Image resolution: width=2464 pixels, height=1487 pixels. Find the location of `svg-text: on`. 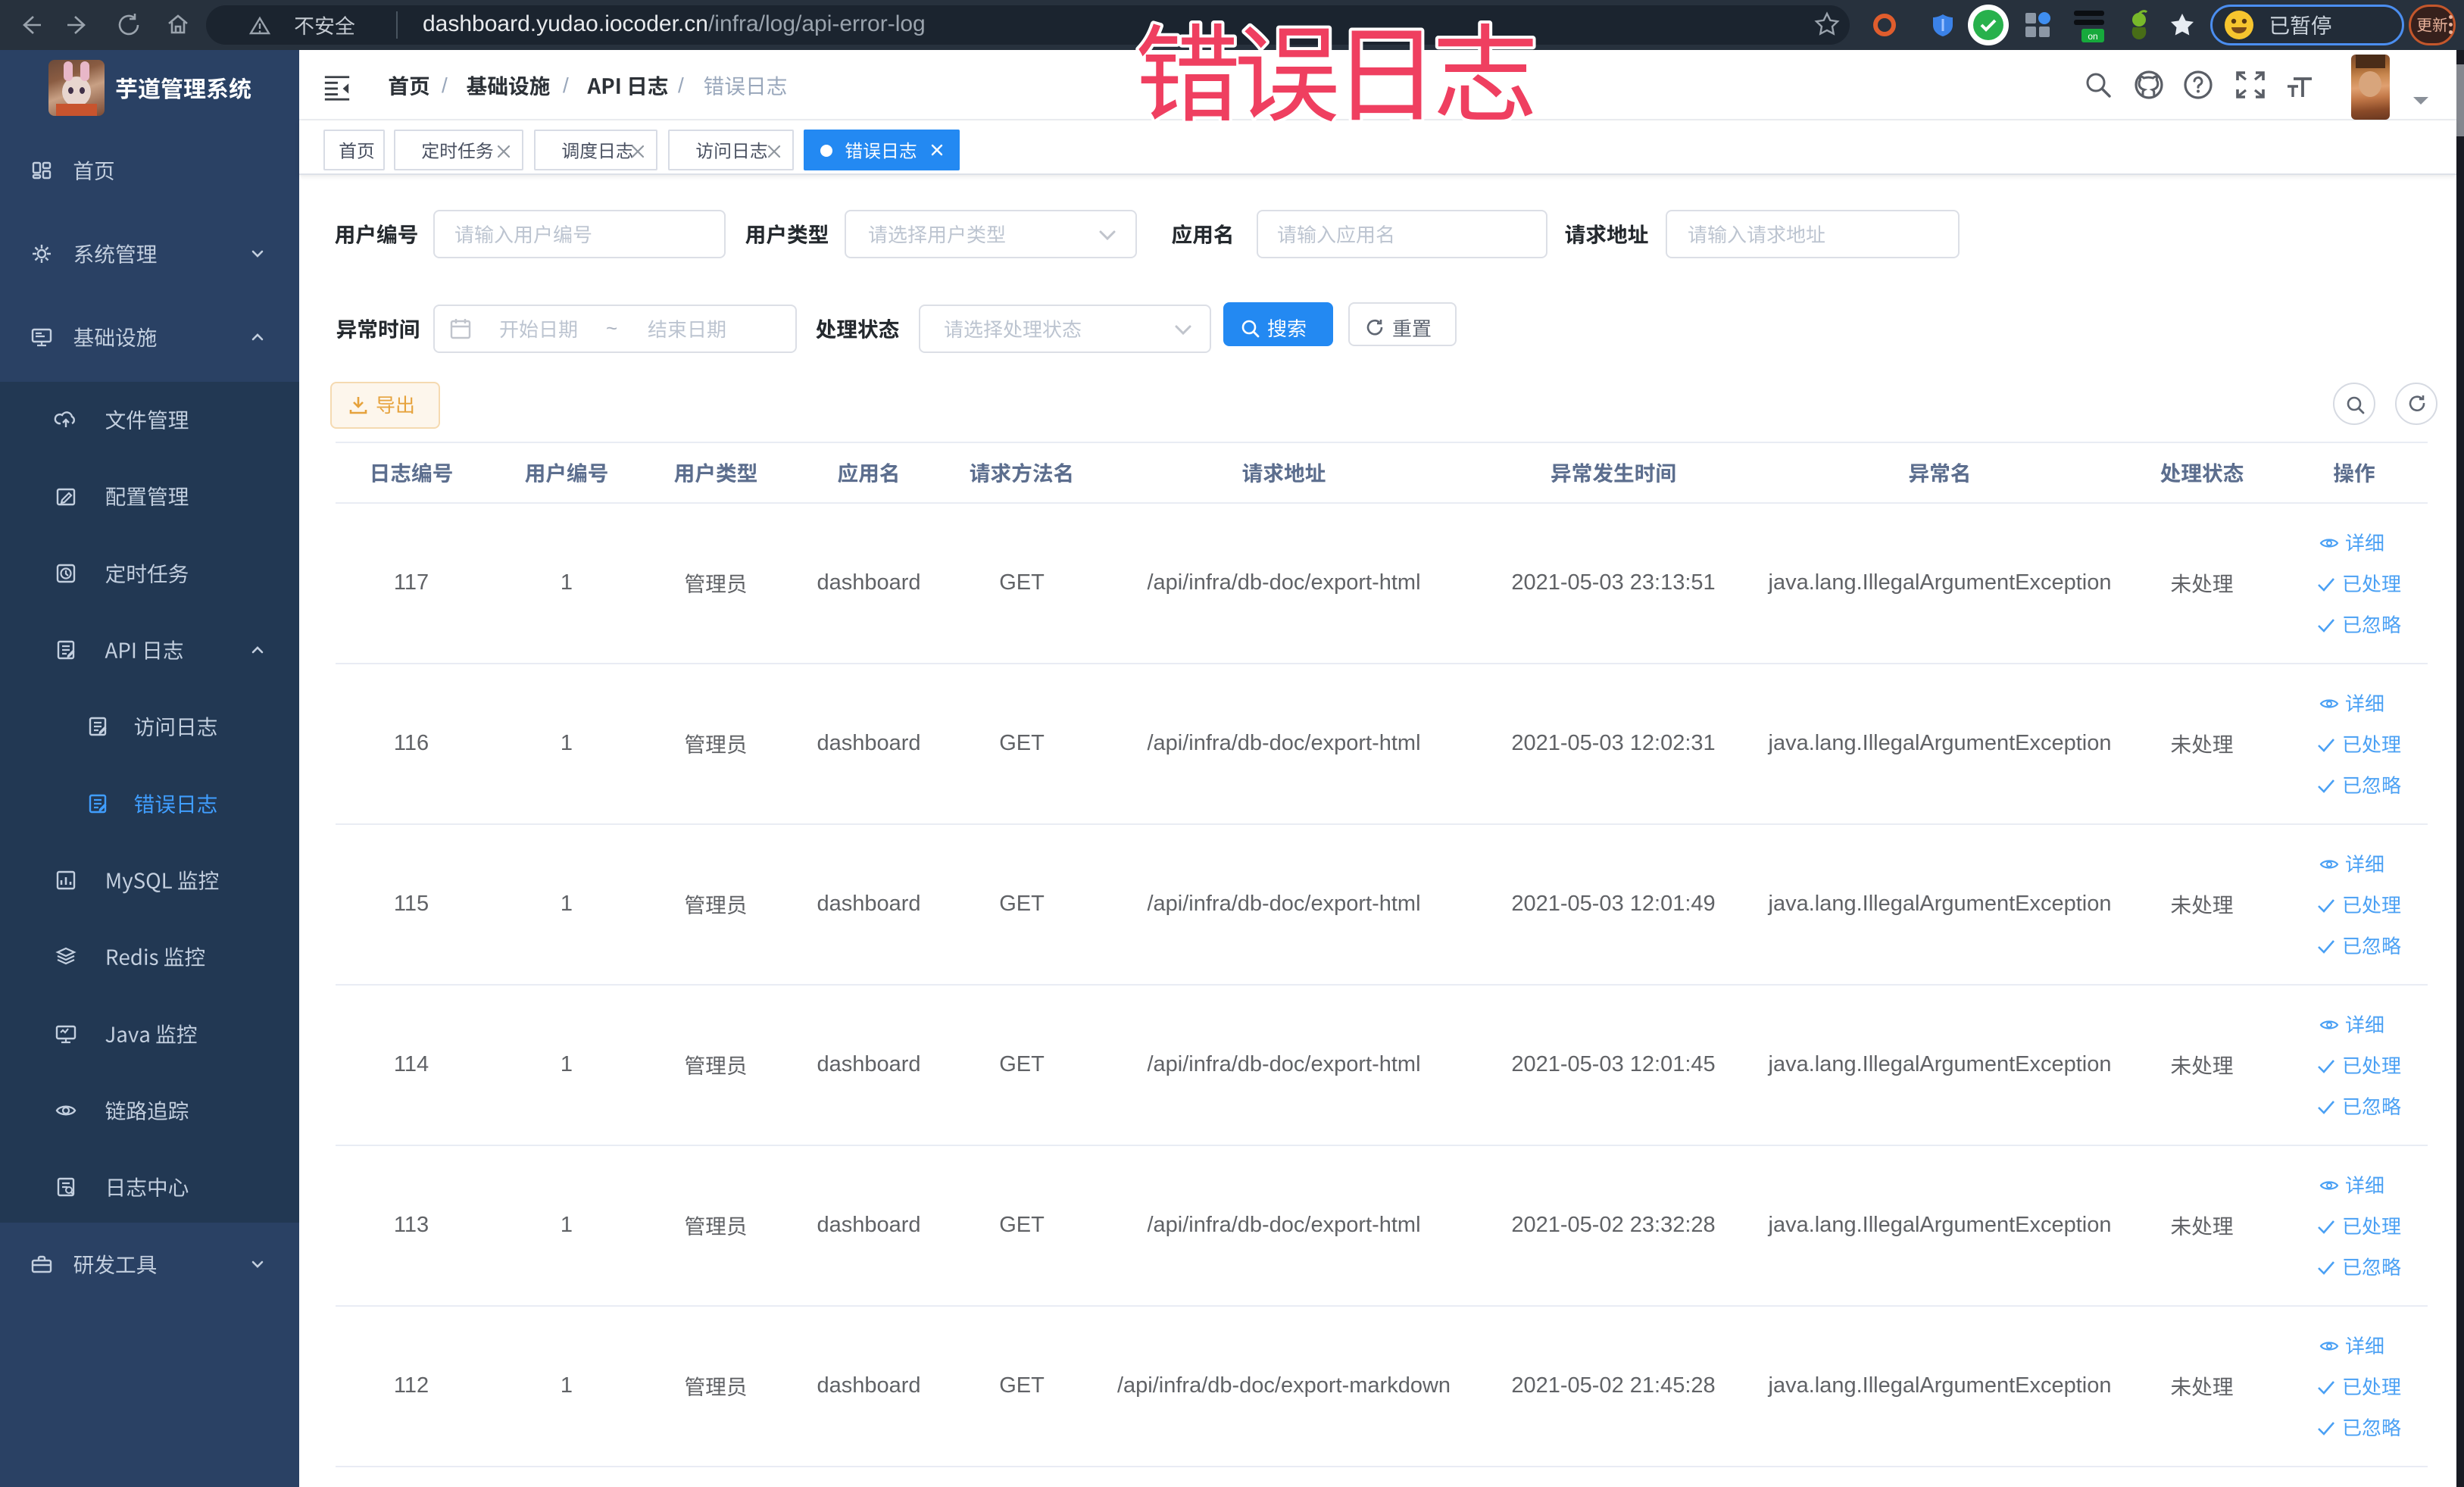

svg-text: on is located at coordinates (2092, 36).